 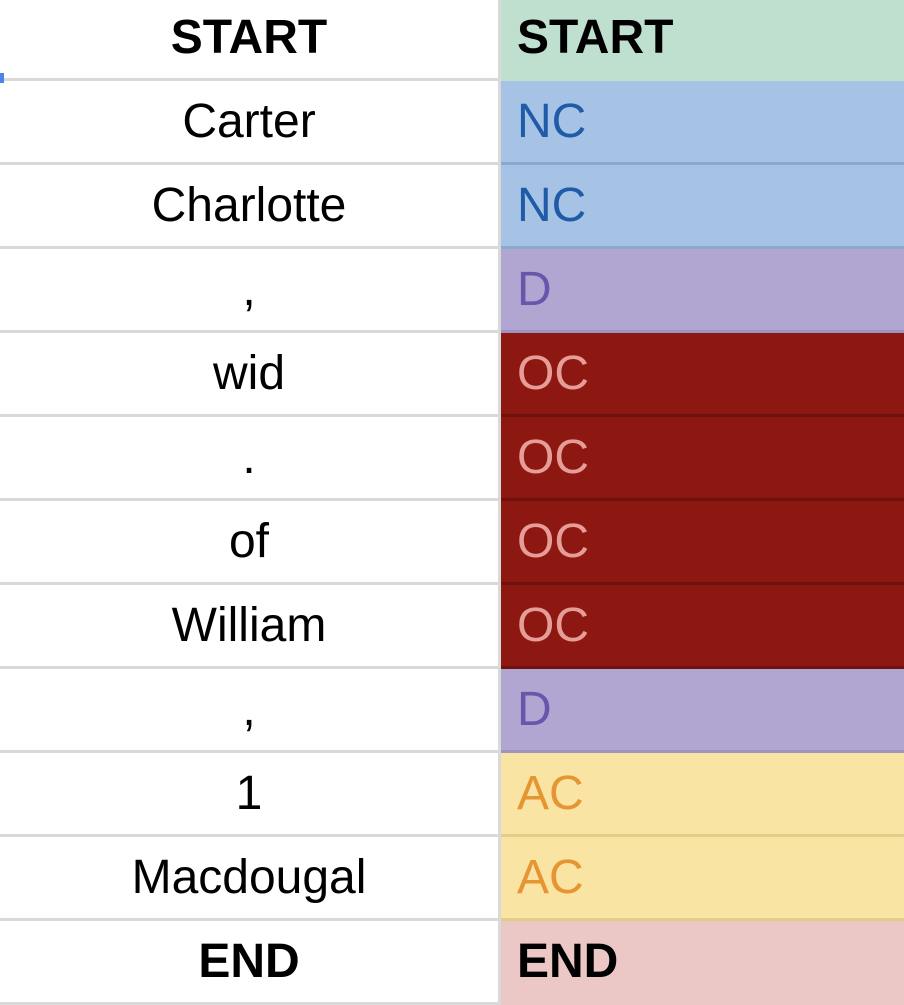 I want to click on token-cell: ., so click(x=250, y=459).